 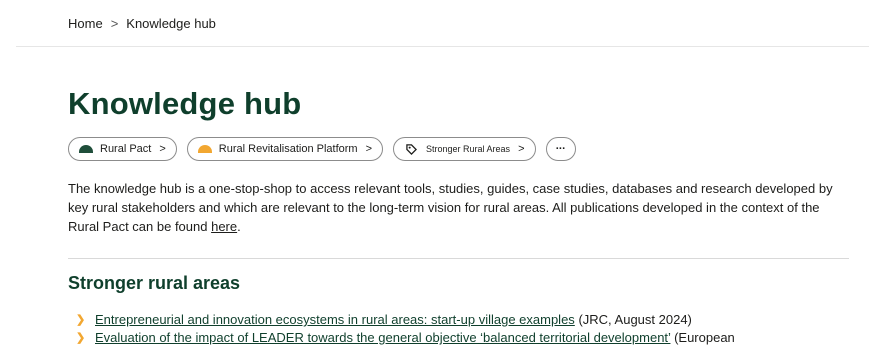 What do you see at coordinates (185, 103) in the screenshot?
I see `page-title: Knowledge hub` at bounding box center [185, 103].